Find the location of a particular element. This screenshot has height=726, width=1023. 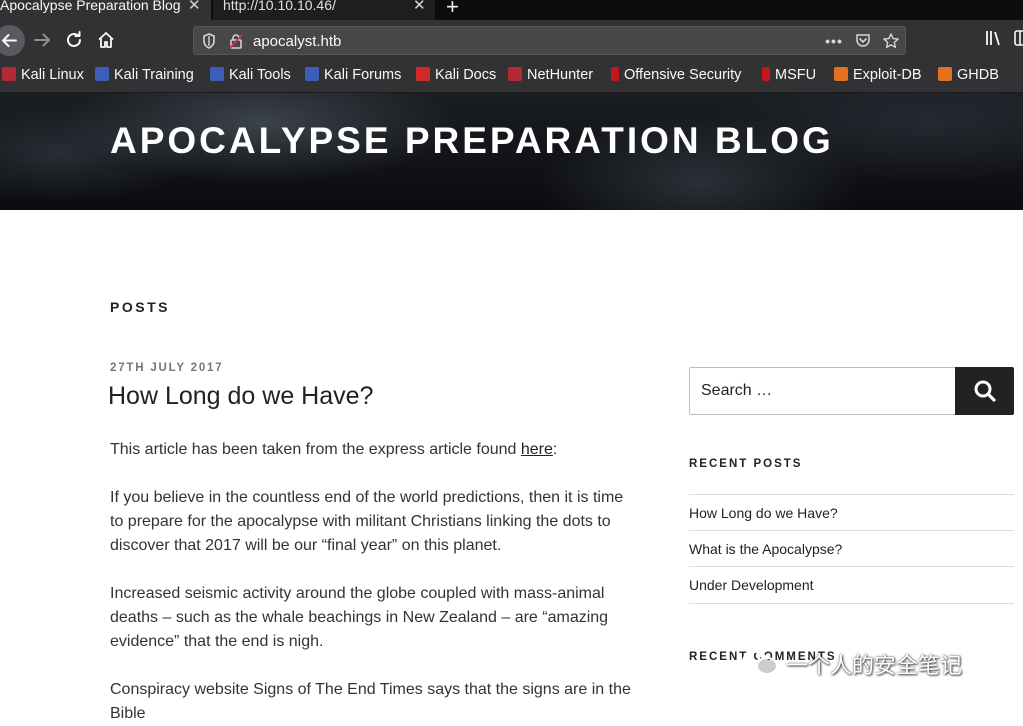

search-form is located at coordinates (851, 391).